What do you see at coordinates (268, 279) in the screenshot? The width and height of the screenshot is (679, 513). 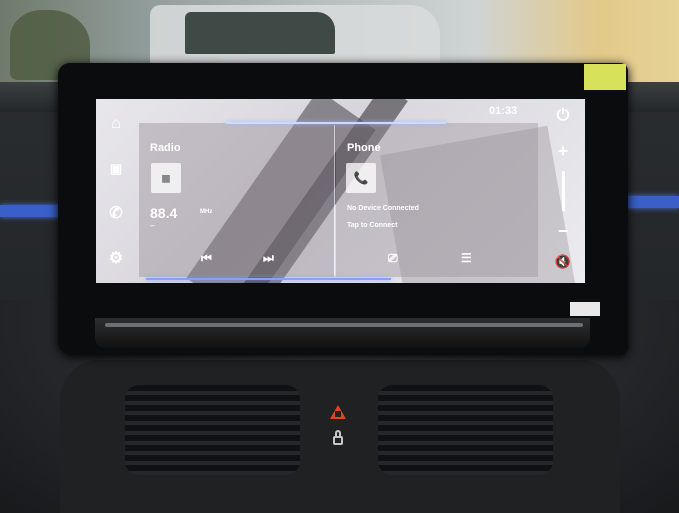 I see `bottom-highlight-line` at bounding box center [268, 279].